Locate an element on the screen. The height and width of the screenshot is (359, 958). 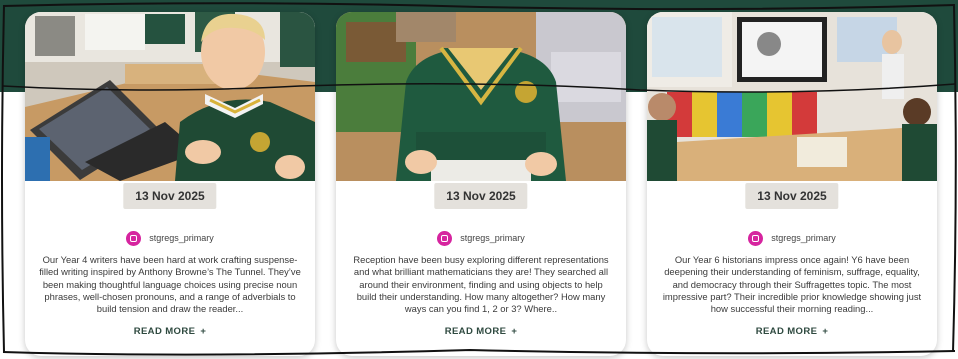
classroom-photo-reception is located at coordinates (481, 96).